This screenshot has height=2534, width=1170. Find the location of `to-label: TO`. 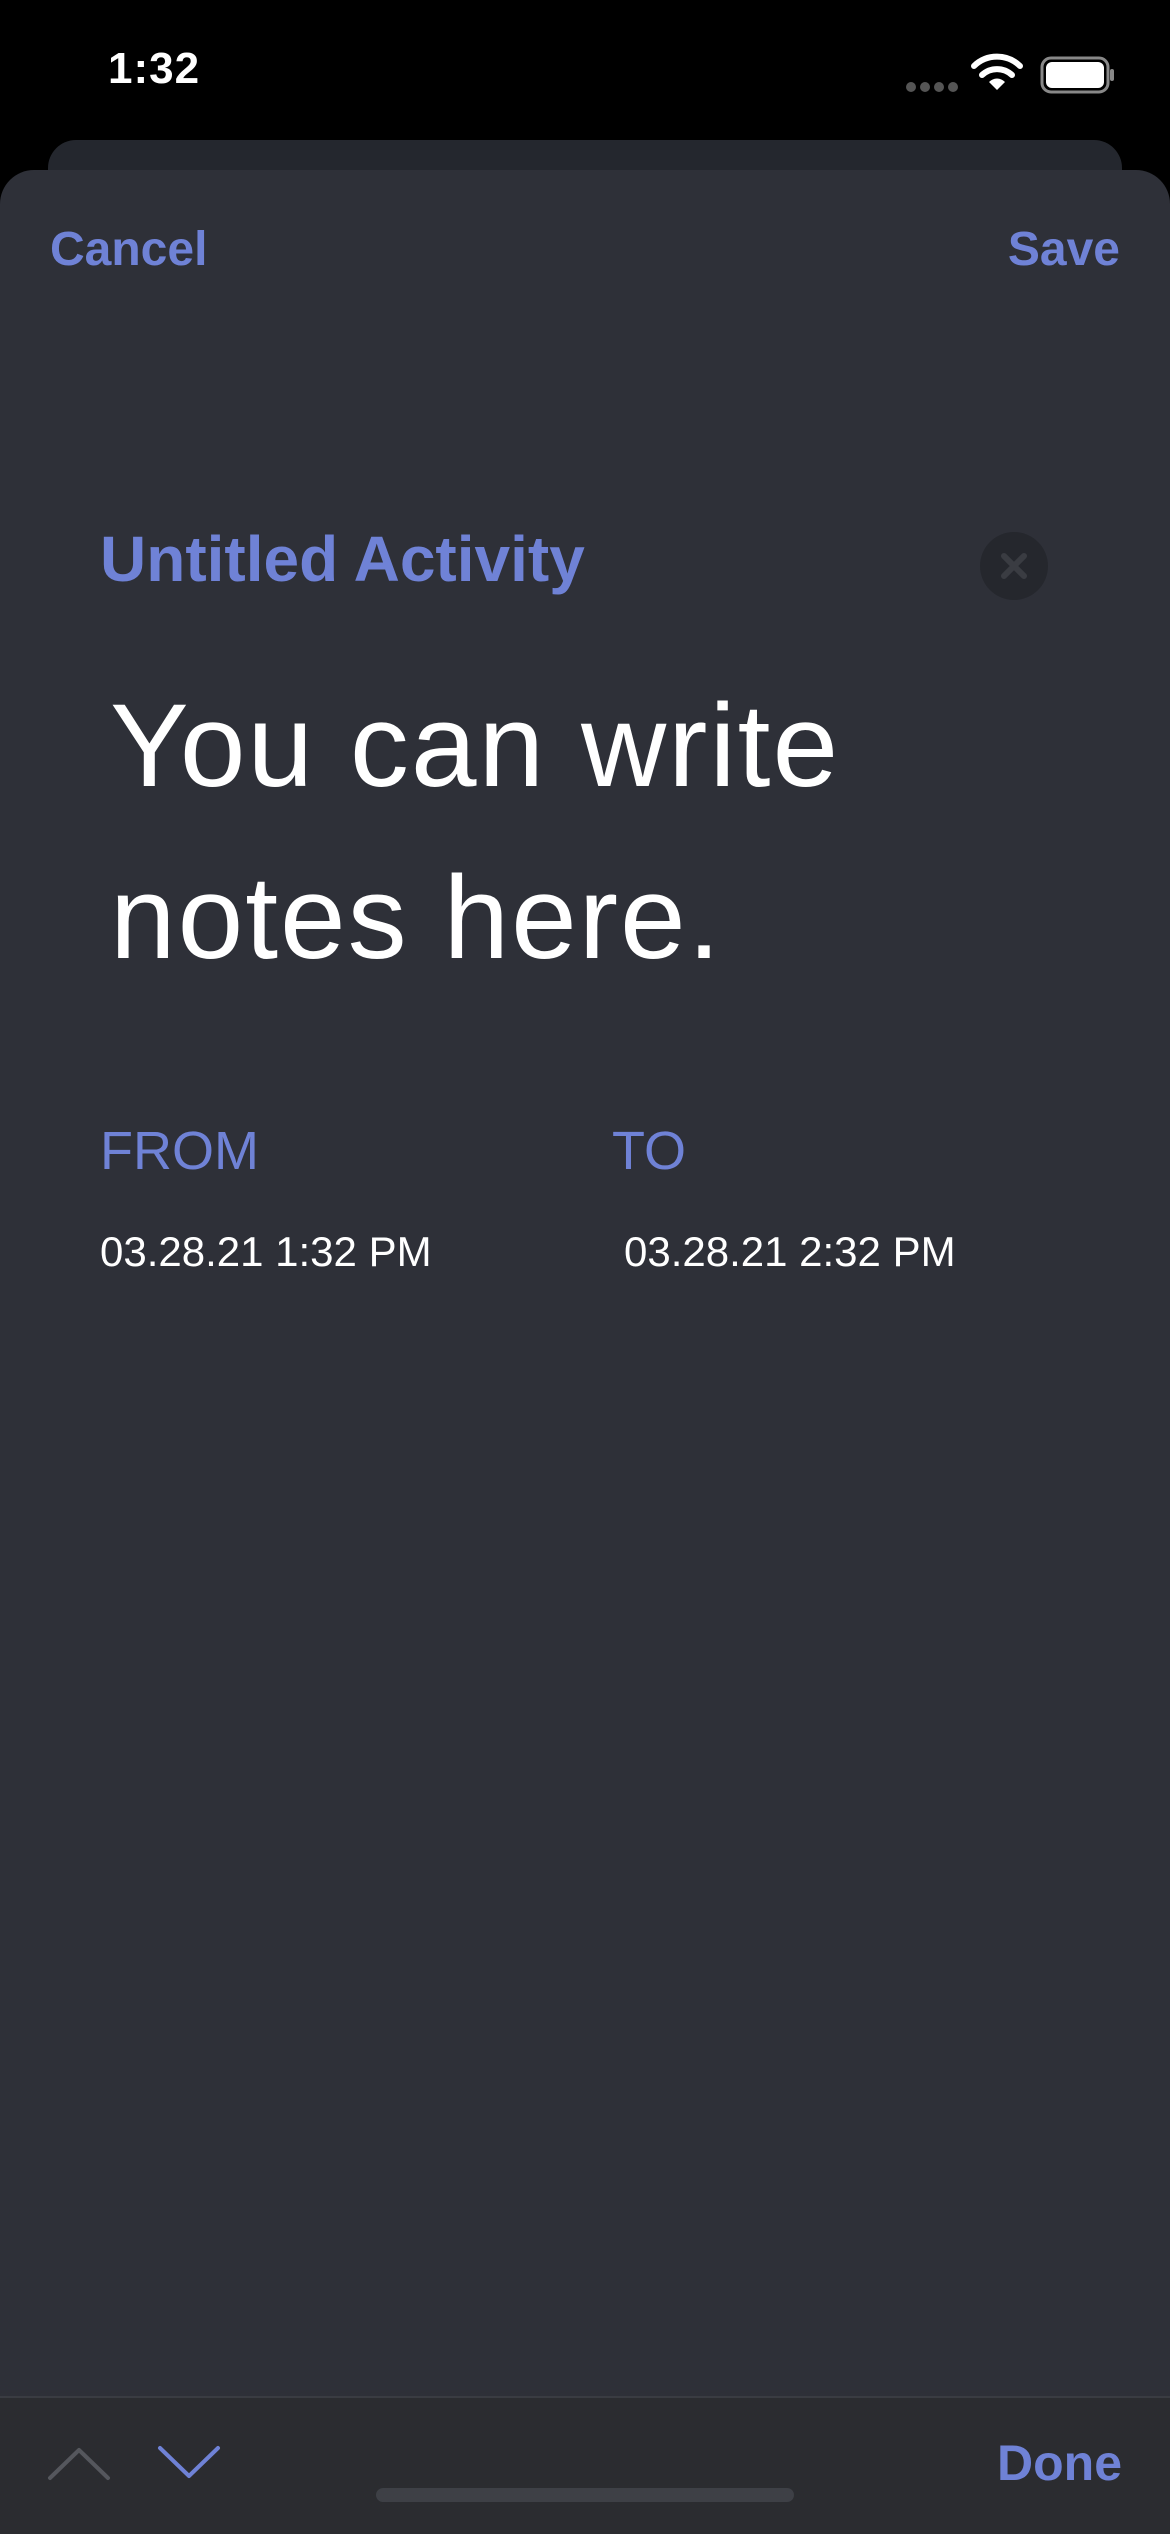

to-label: TO is located at coordinates (649, 1151).